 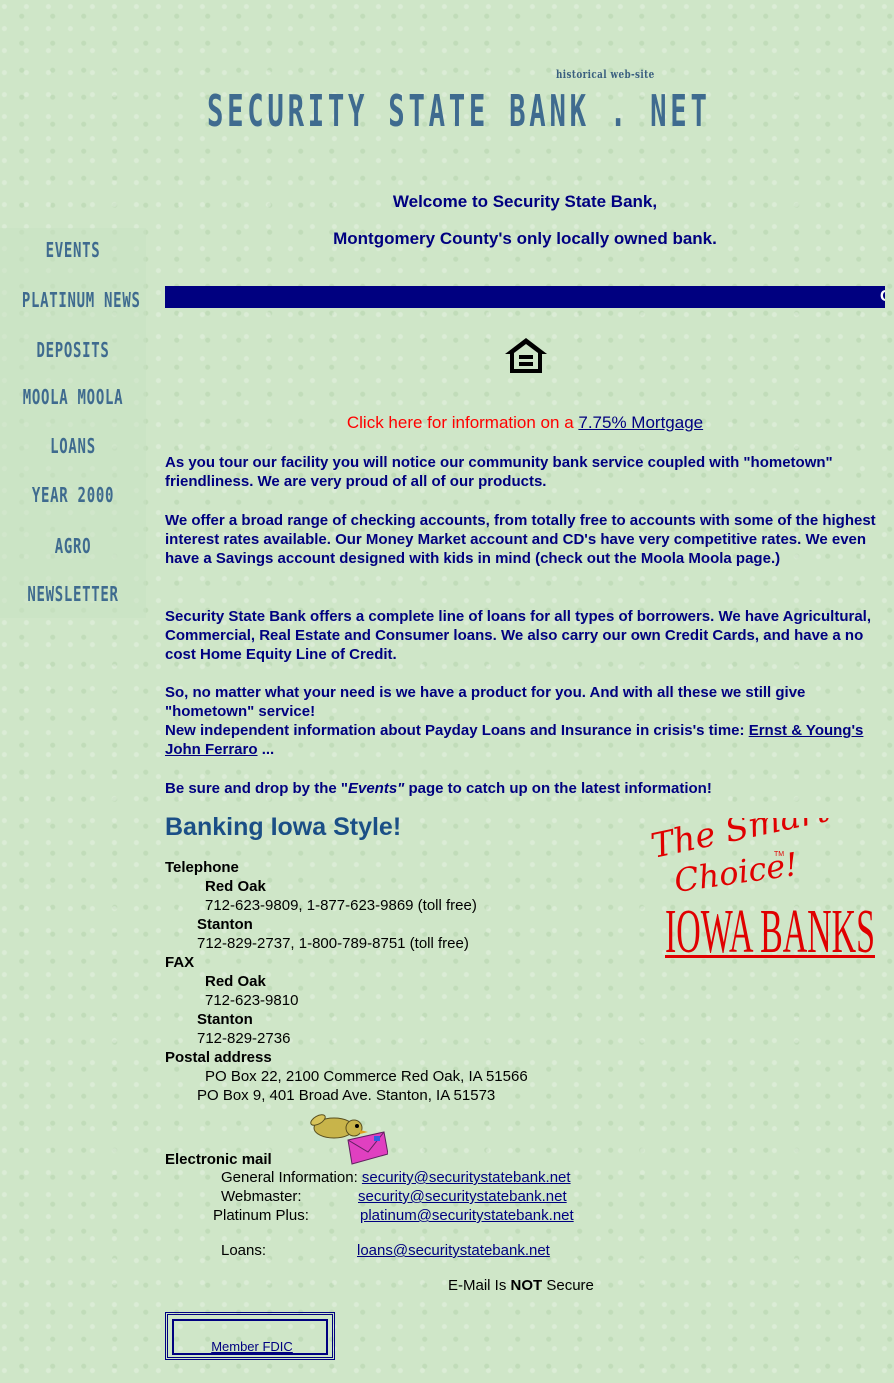 I want to click on mortgage-prefix: Click here for information on a, so click(x=462, y=422).